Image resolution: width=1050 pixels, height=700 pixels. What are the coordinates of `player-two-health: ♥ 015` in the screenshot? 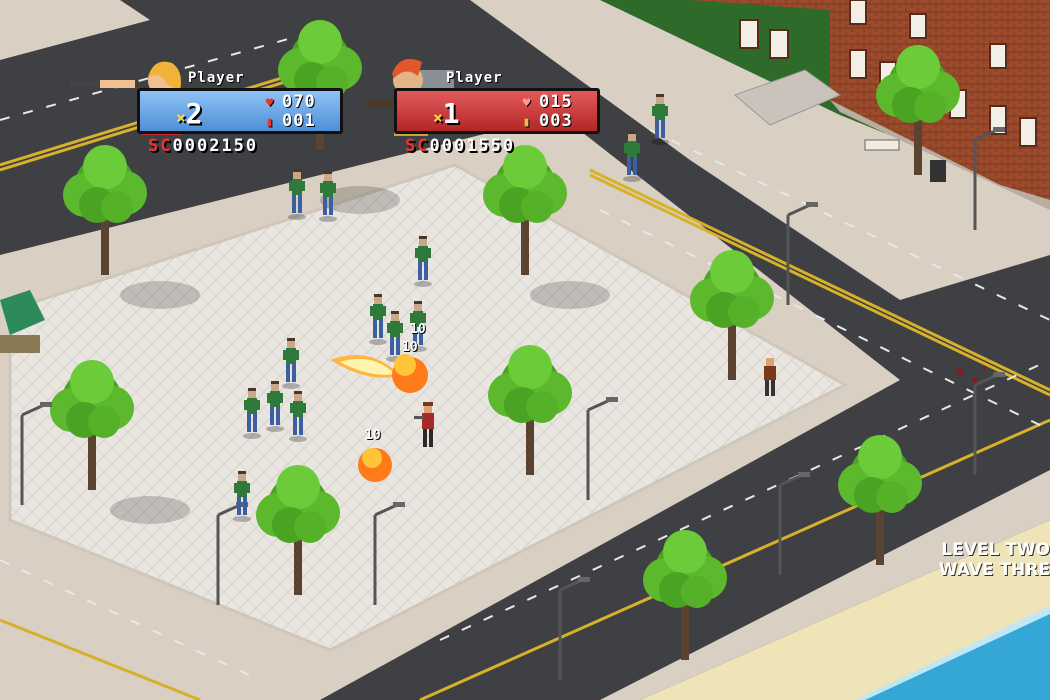 It's located at (546, 102).